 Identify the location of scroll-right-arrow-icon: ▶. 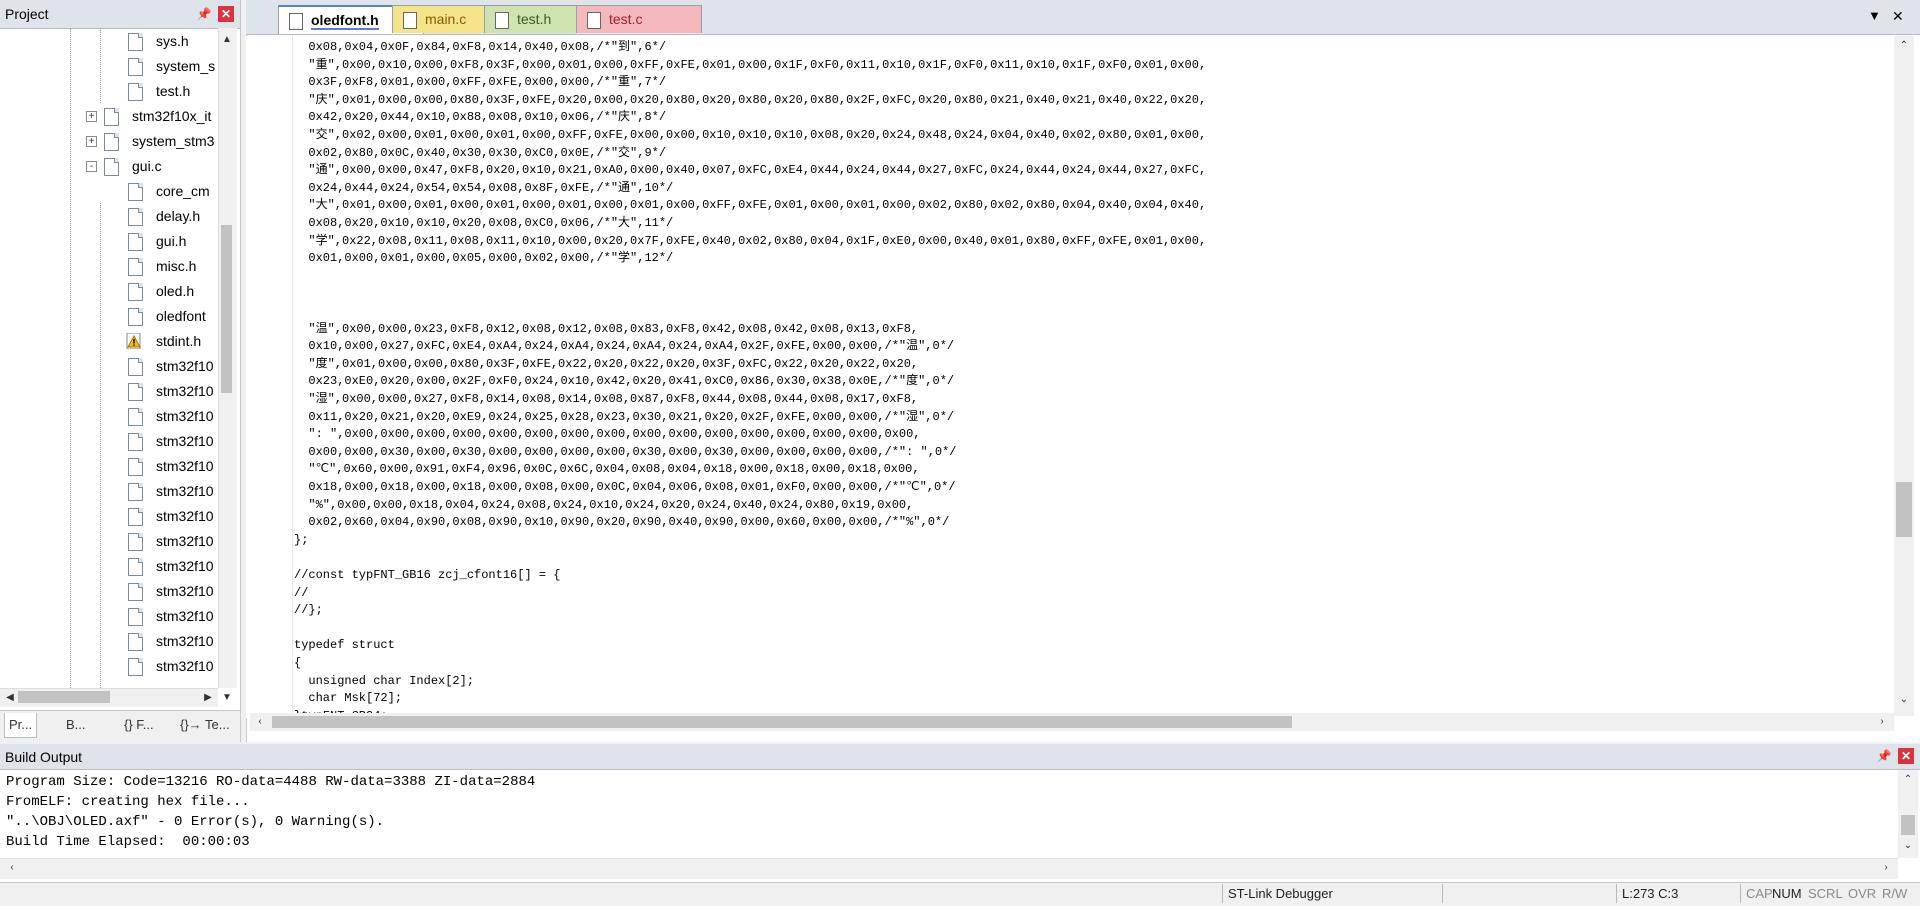
(208, 698).